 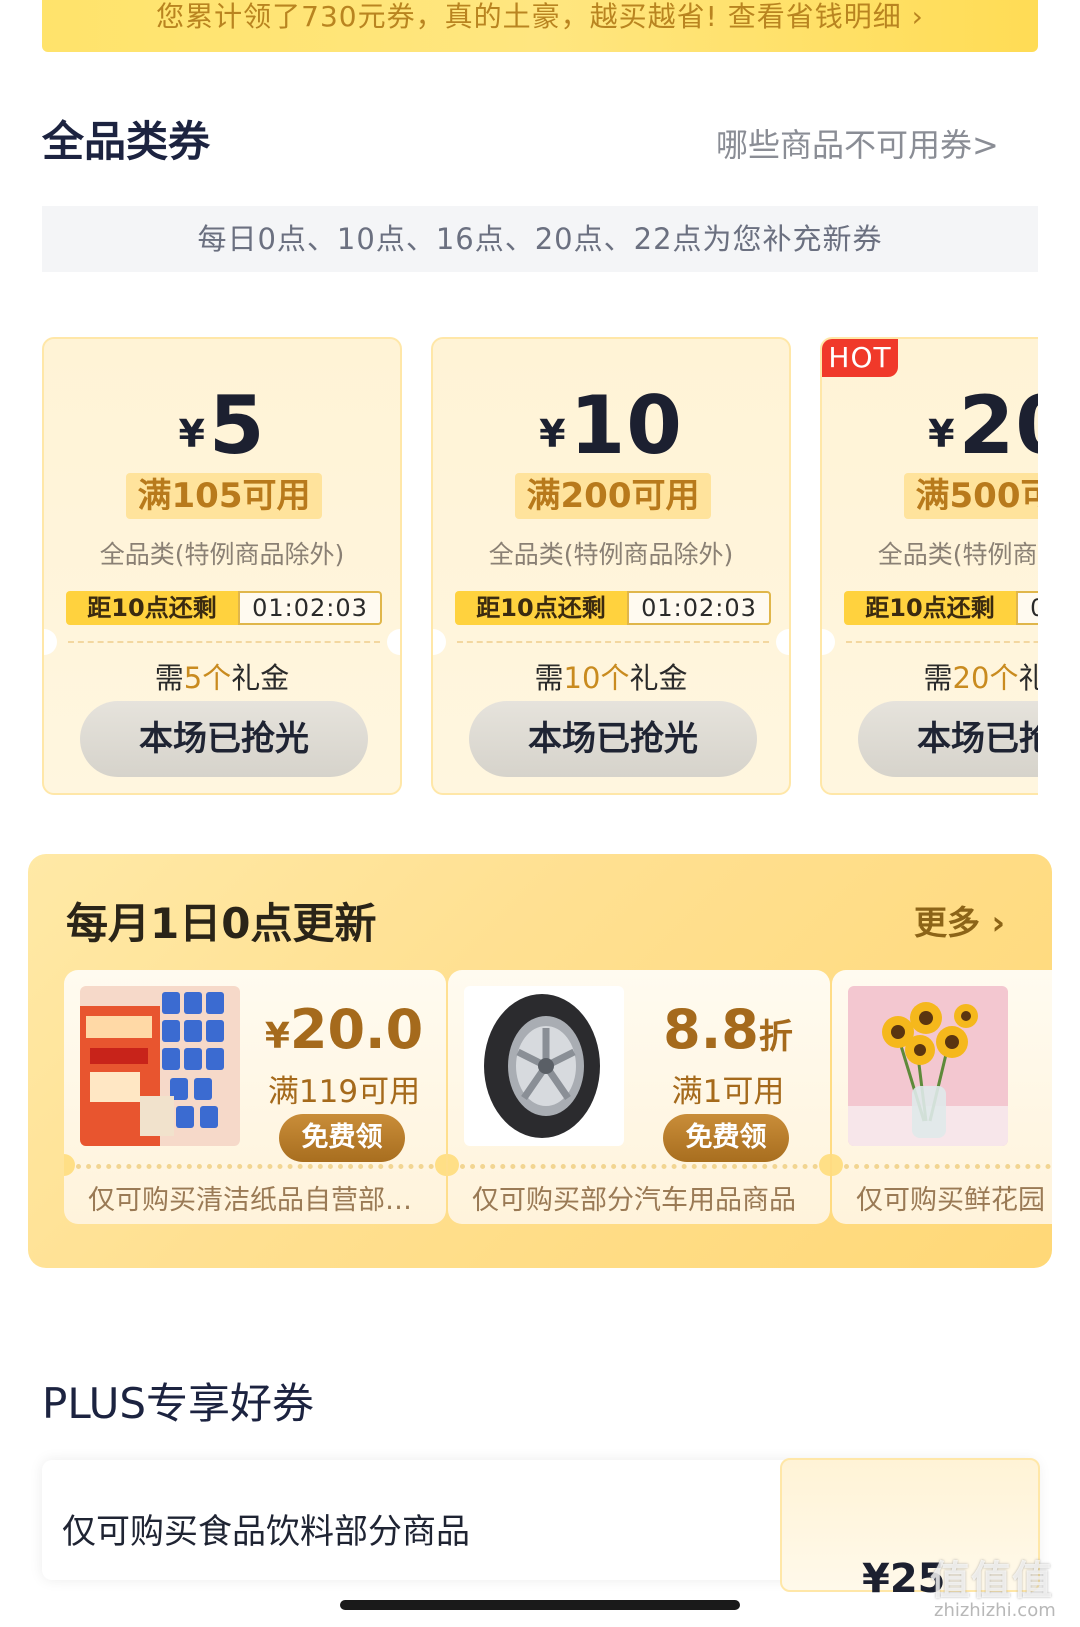 I want to click on coupon-amount: ¥5, so click(x=222, y=425).